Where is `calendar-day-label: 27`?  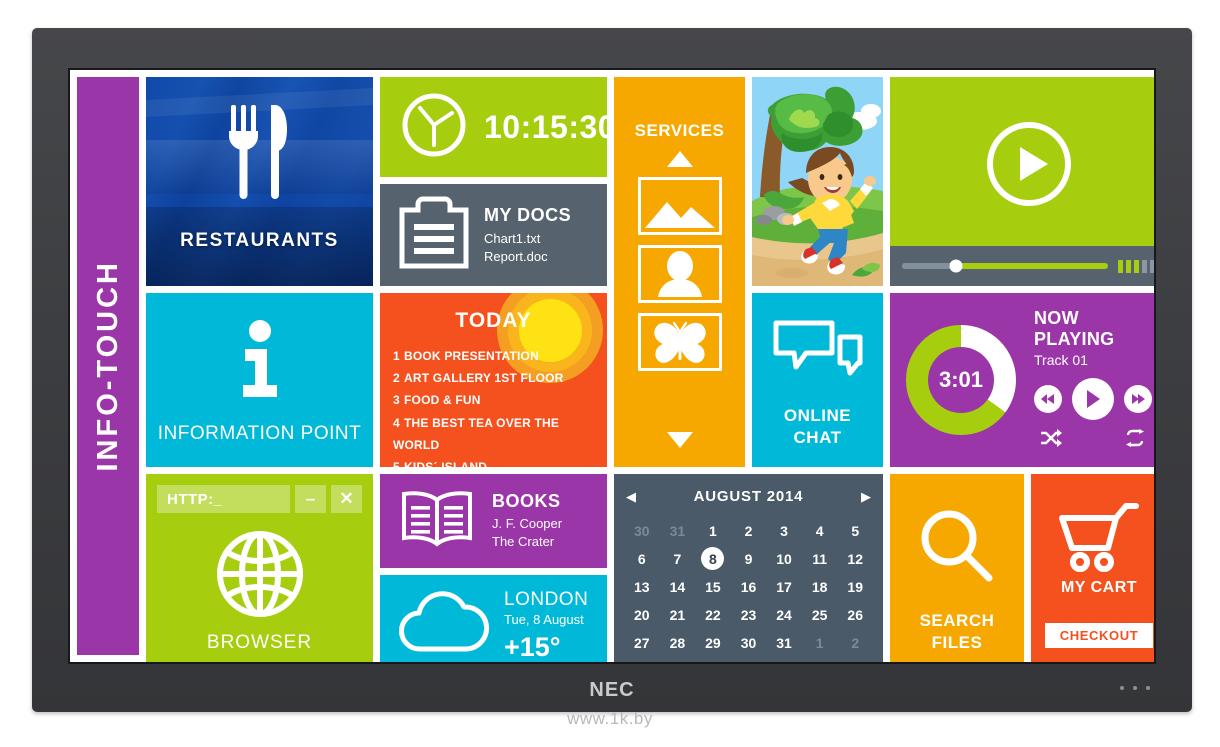 calendar-day-label: 27 is located at coordinates (641, 642).